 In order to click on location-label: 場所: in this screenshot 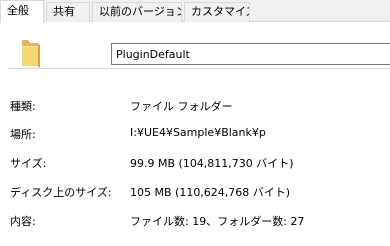, I will do `click(23, 134)`.